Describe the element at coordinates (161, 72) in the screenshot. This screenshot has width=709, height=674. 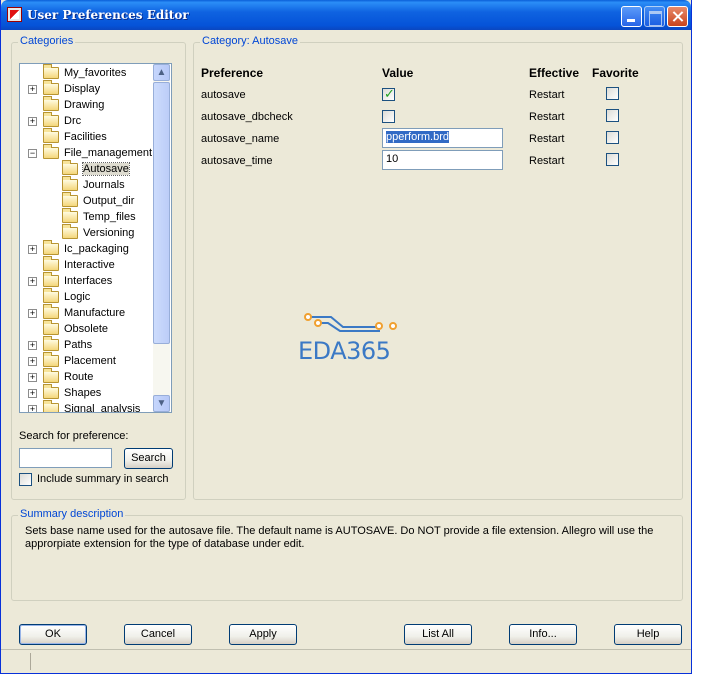
I see `scroll-up-button: ▲` at that location.